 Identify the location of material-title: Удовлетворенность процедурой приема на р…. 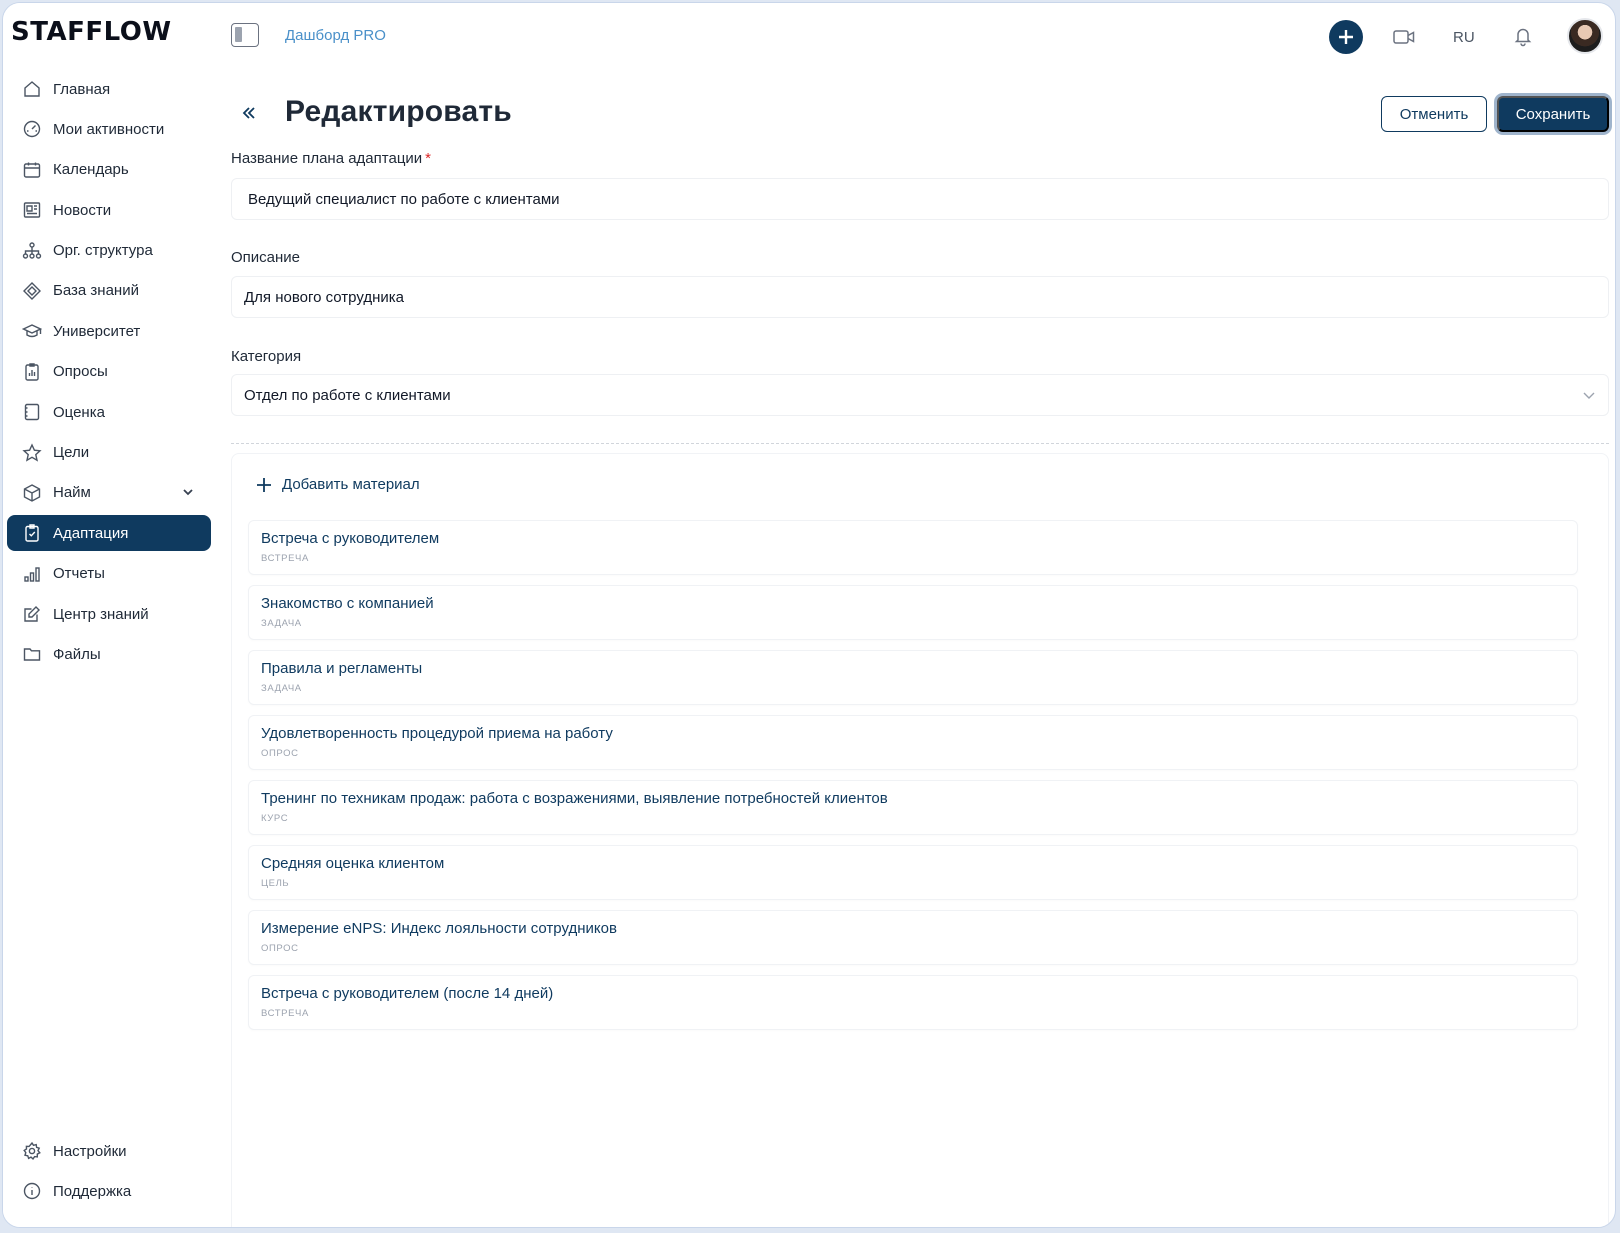
(437, 733).